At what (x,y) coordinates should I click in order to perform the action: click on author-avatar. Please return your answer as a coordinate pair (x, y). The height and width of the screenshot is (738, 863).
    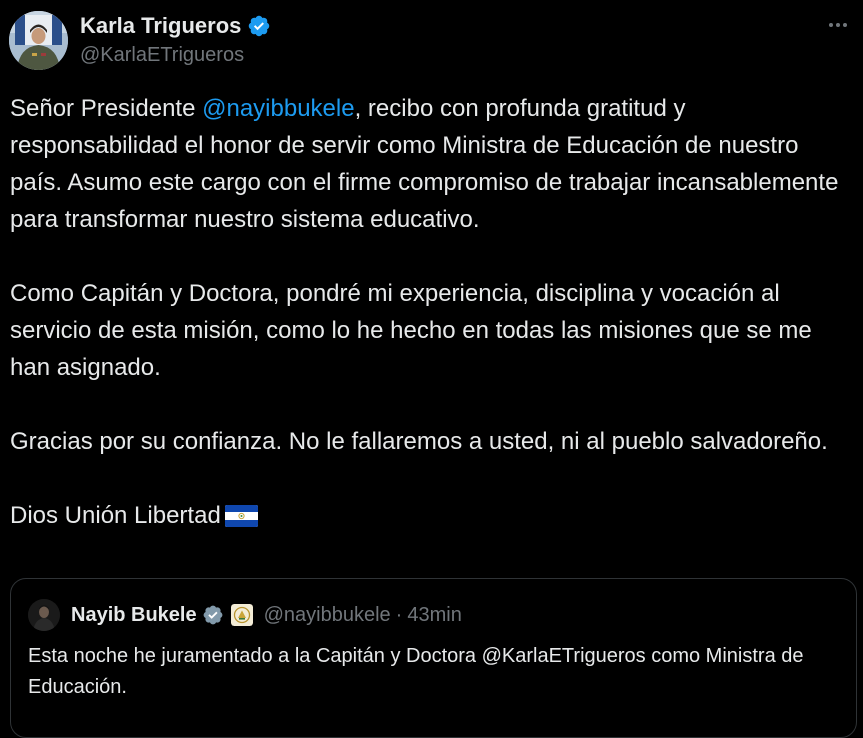
    Looking at the image, I should click on (38, 40).